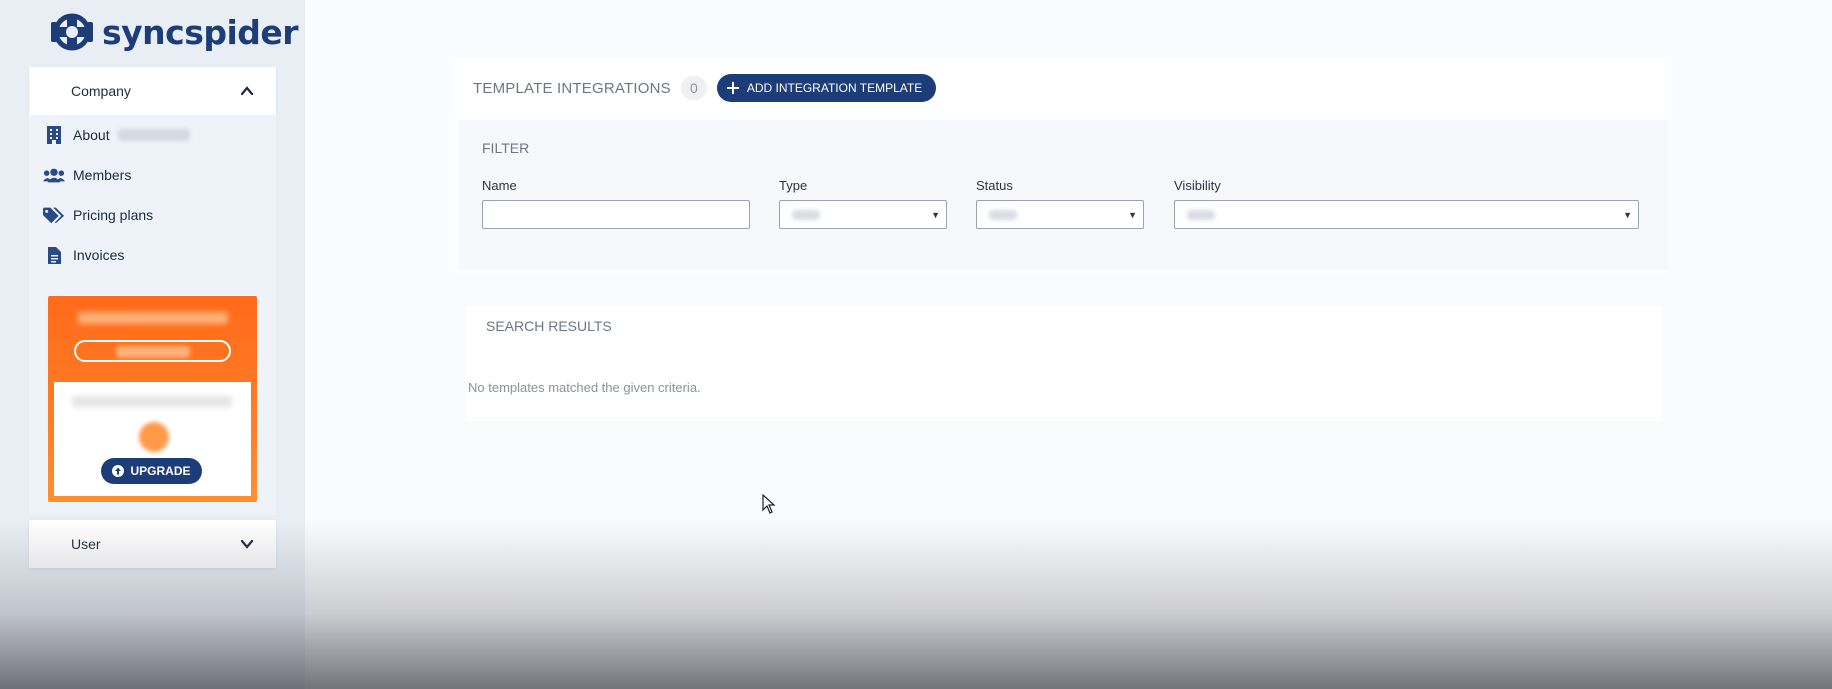 This screenshot has width=1832, height=689. I want to click on brand-logo: syncspider, so click(174, 32).